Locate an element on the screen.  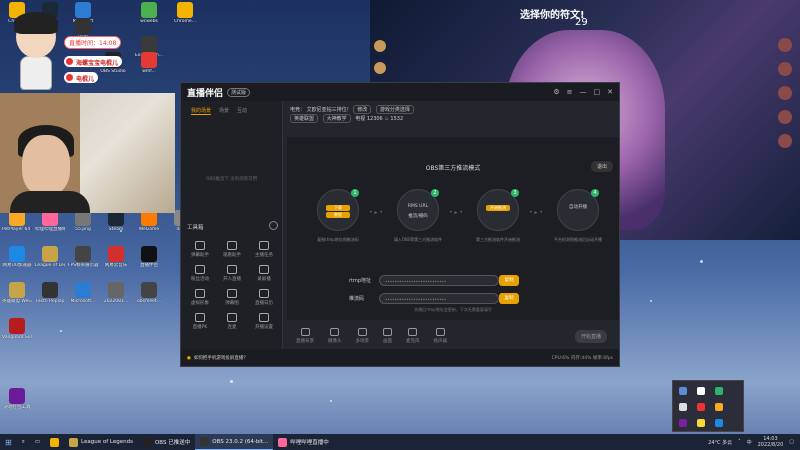
tab-scenes: 场景 is located at coordinates (224, 111).